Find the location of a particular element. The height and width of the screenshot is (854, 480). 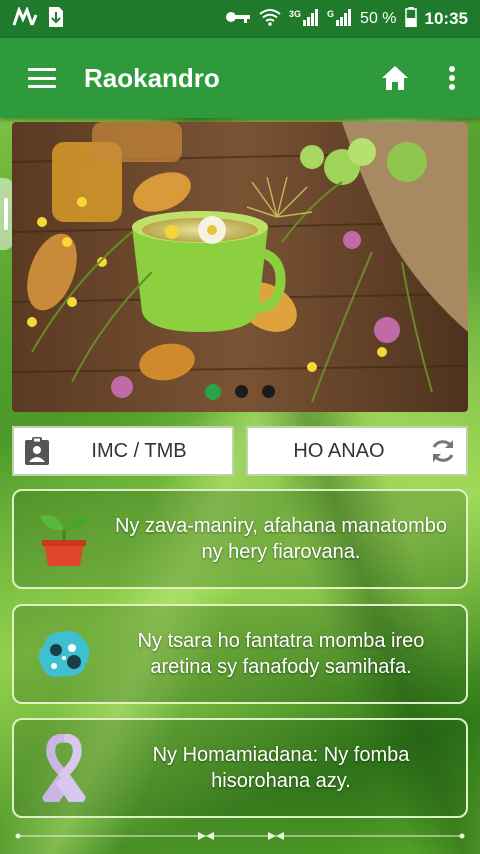

sim-card-icon is located at coordinates (56, 19).